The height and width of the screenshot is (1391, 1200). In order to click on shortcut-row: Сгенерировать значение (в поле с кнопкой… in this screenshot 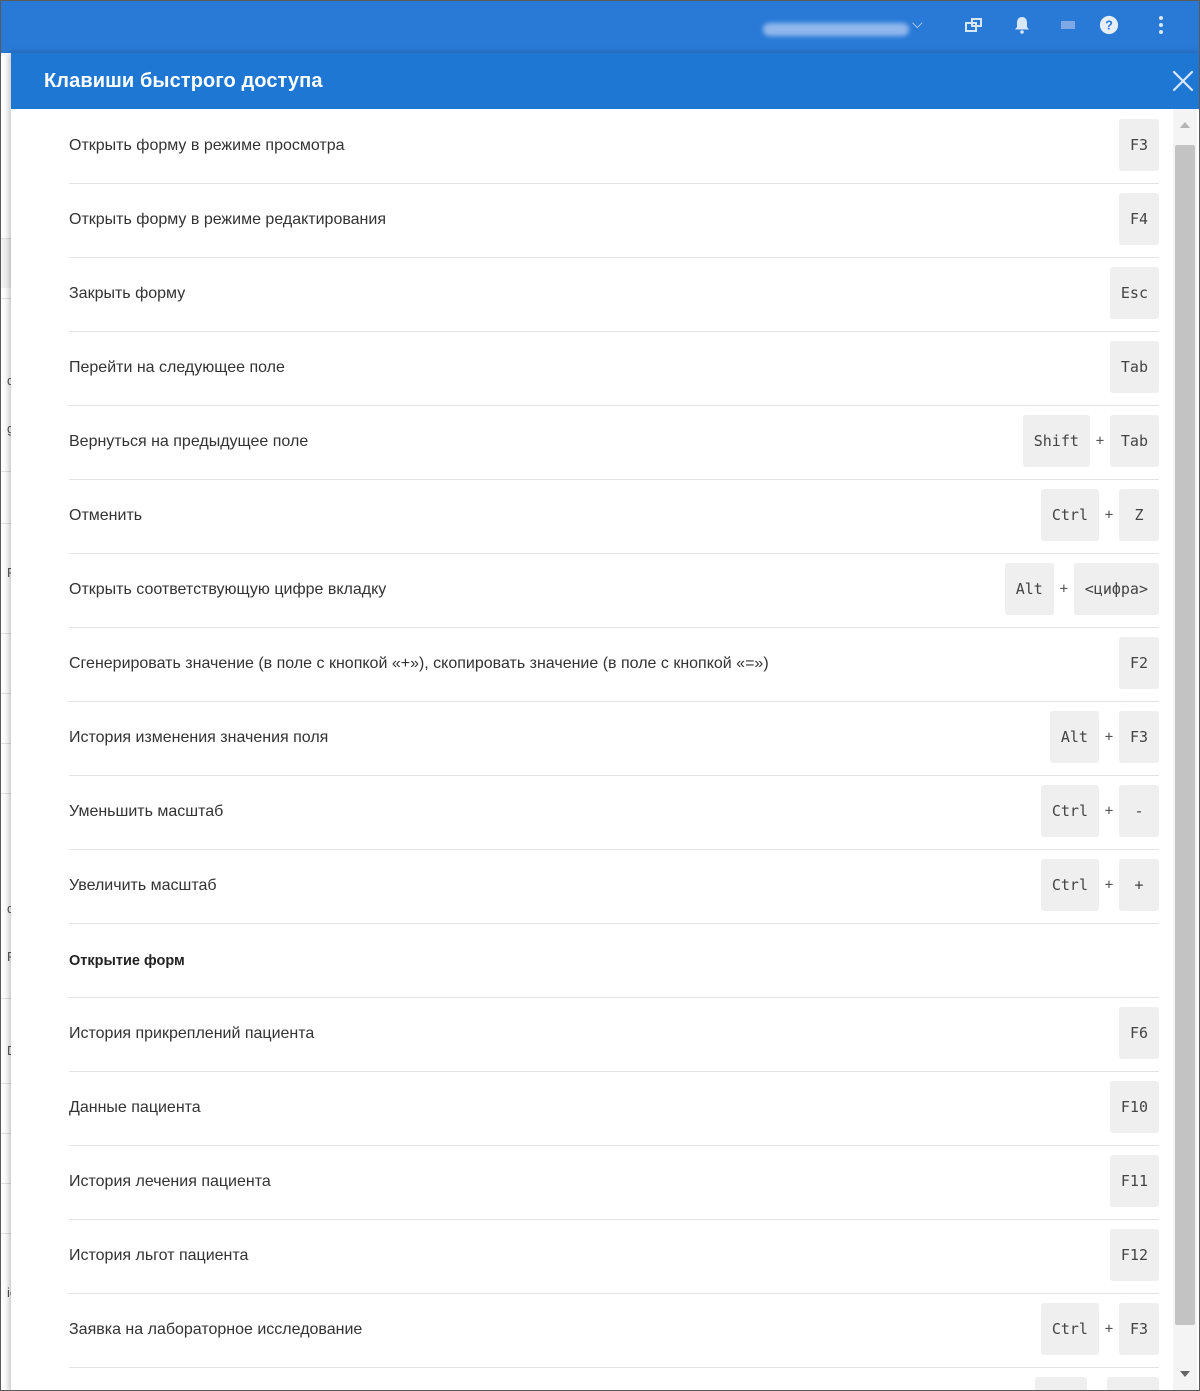, I will do `click(614, 664)`.